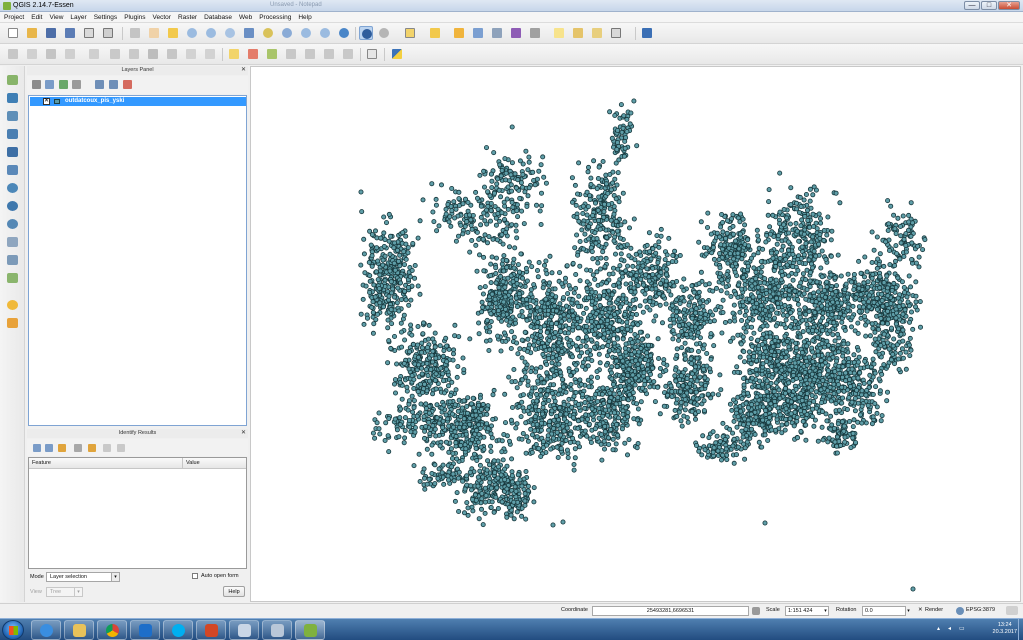 The height and width of the screenshot is (640, 1023). I want to click on rotate-label-icon, so click(329, 54).